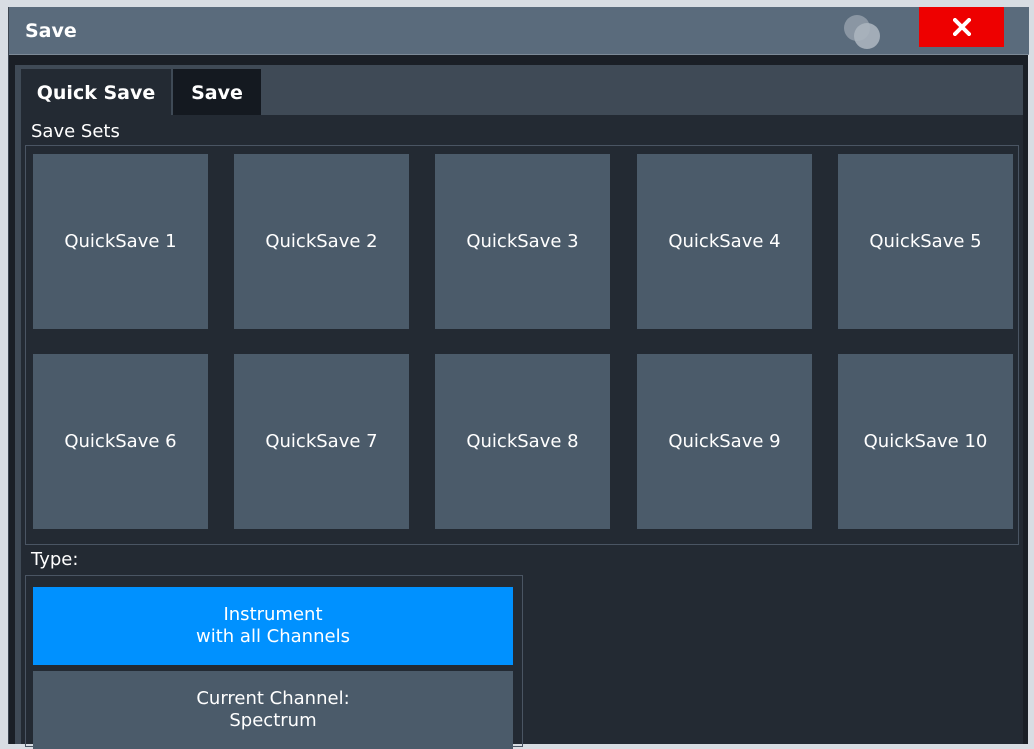  What do you see at coordinates (55, 559) in the screenshot?
I see `type-label: Type:` at bounding box center [55, 559].